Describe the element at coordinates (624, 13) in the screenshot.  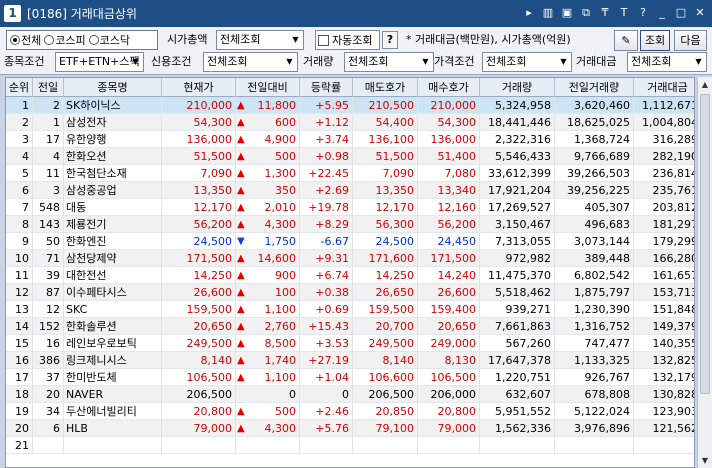
I see `font-icon: T` at that location.